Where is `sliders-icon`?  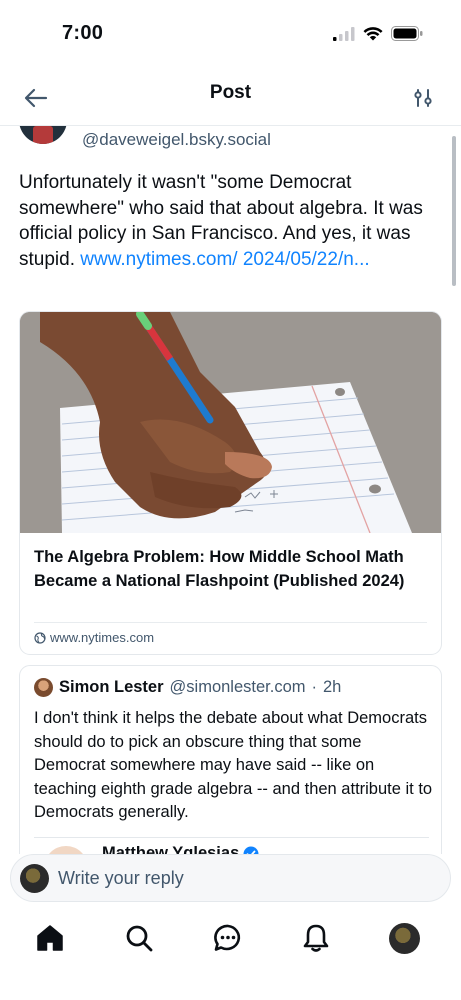
sliders-icon is located at coordinates (423, 98).